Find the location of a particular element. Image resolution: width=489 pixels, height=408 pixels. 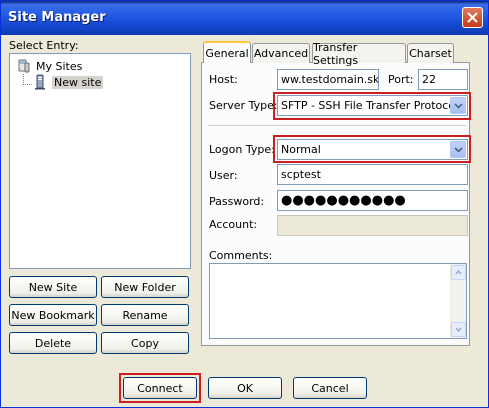

window-title: Site Manager is located at coordinates (57, 17).